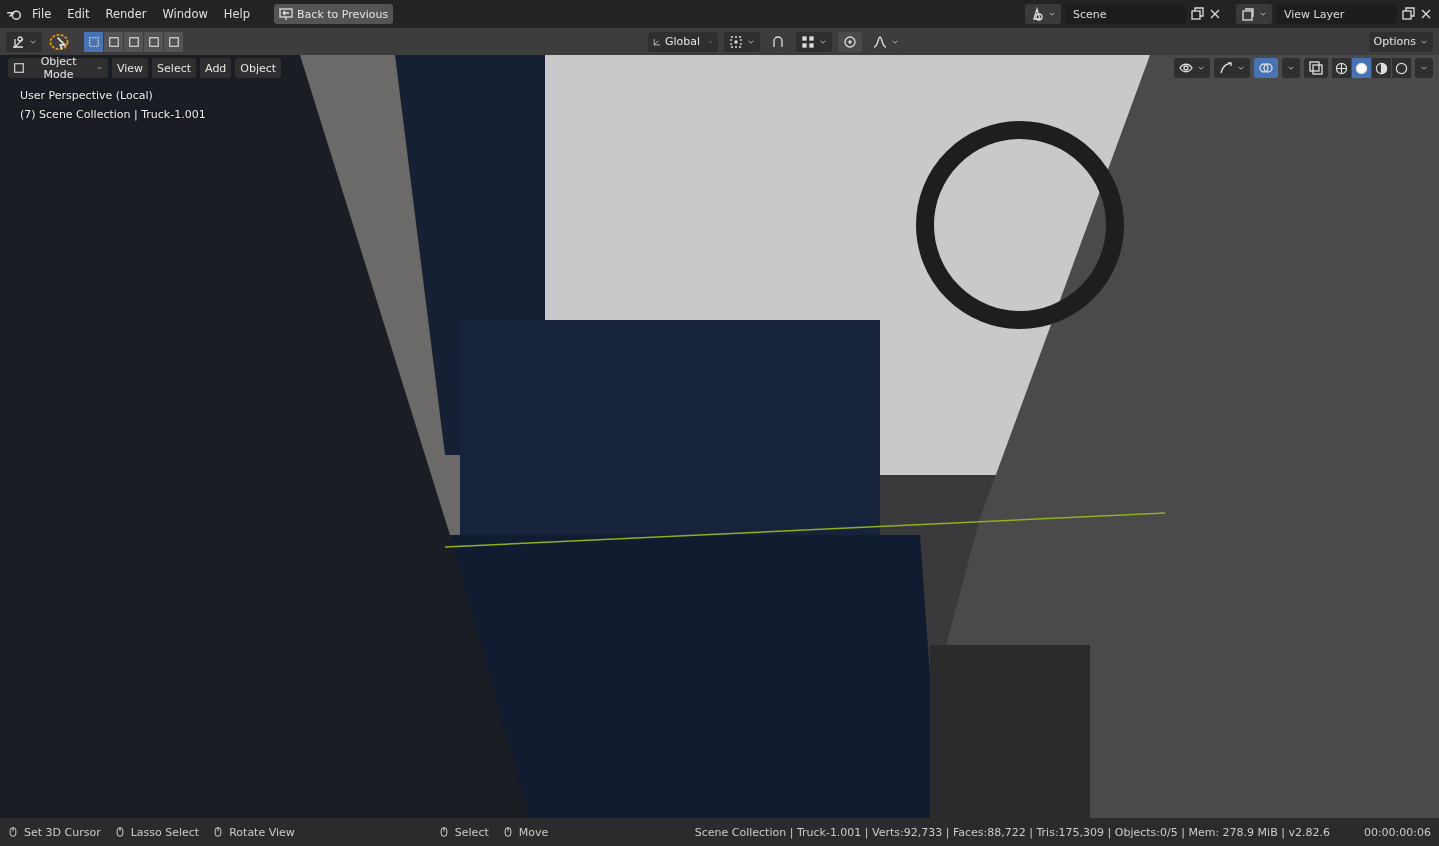 The width and height of the screenshot is (1439, 846). I want to click on eye-icon, so click(1186, 68).